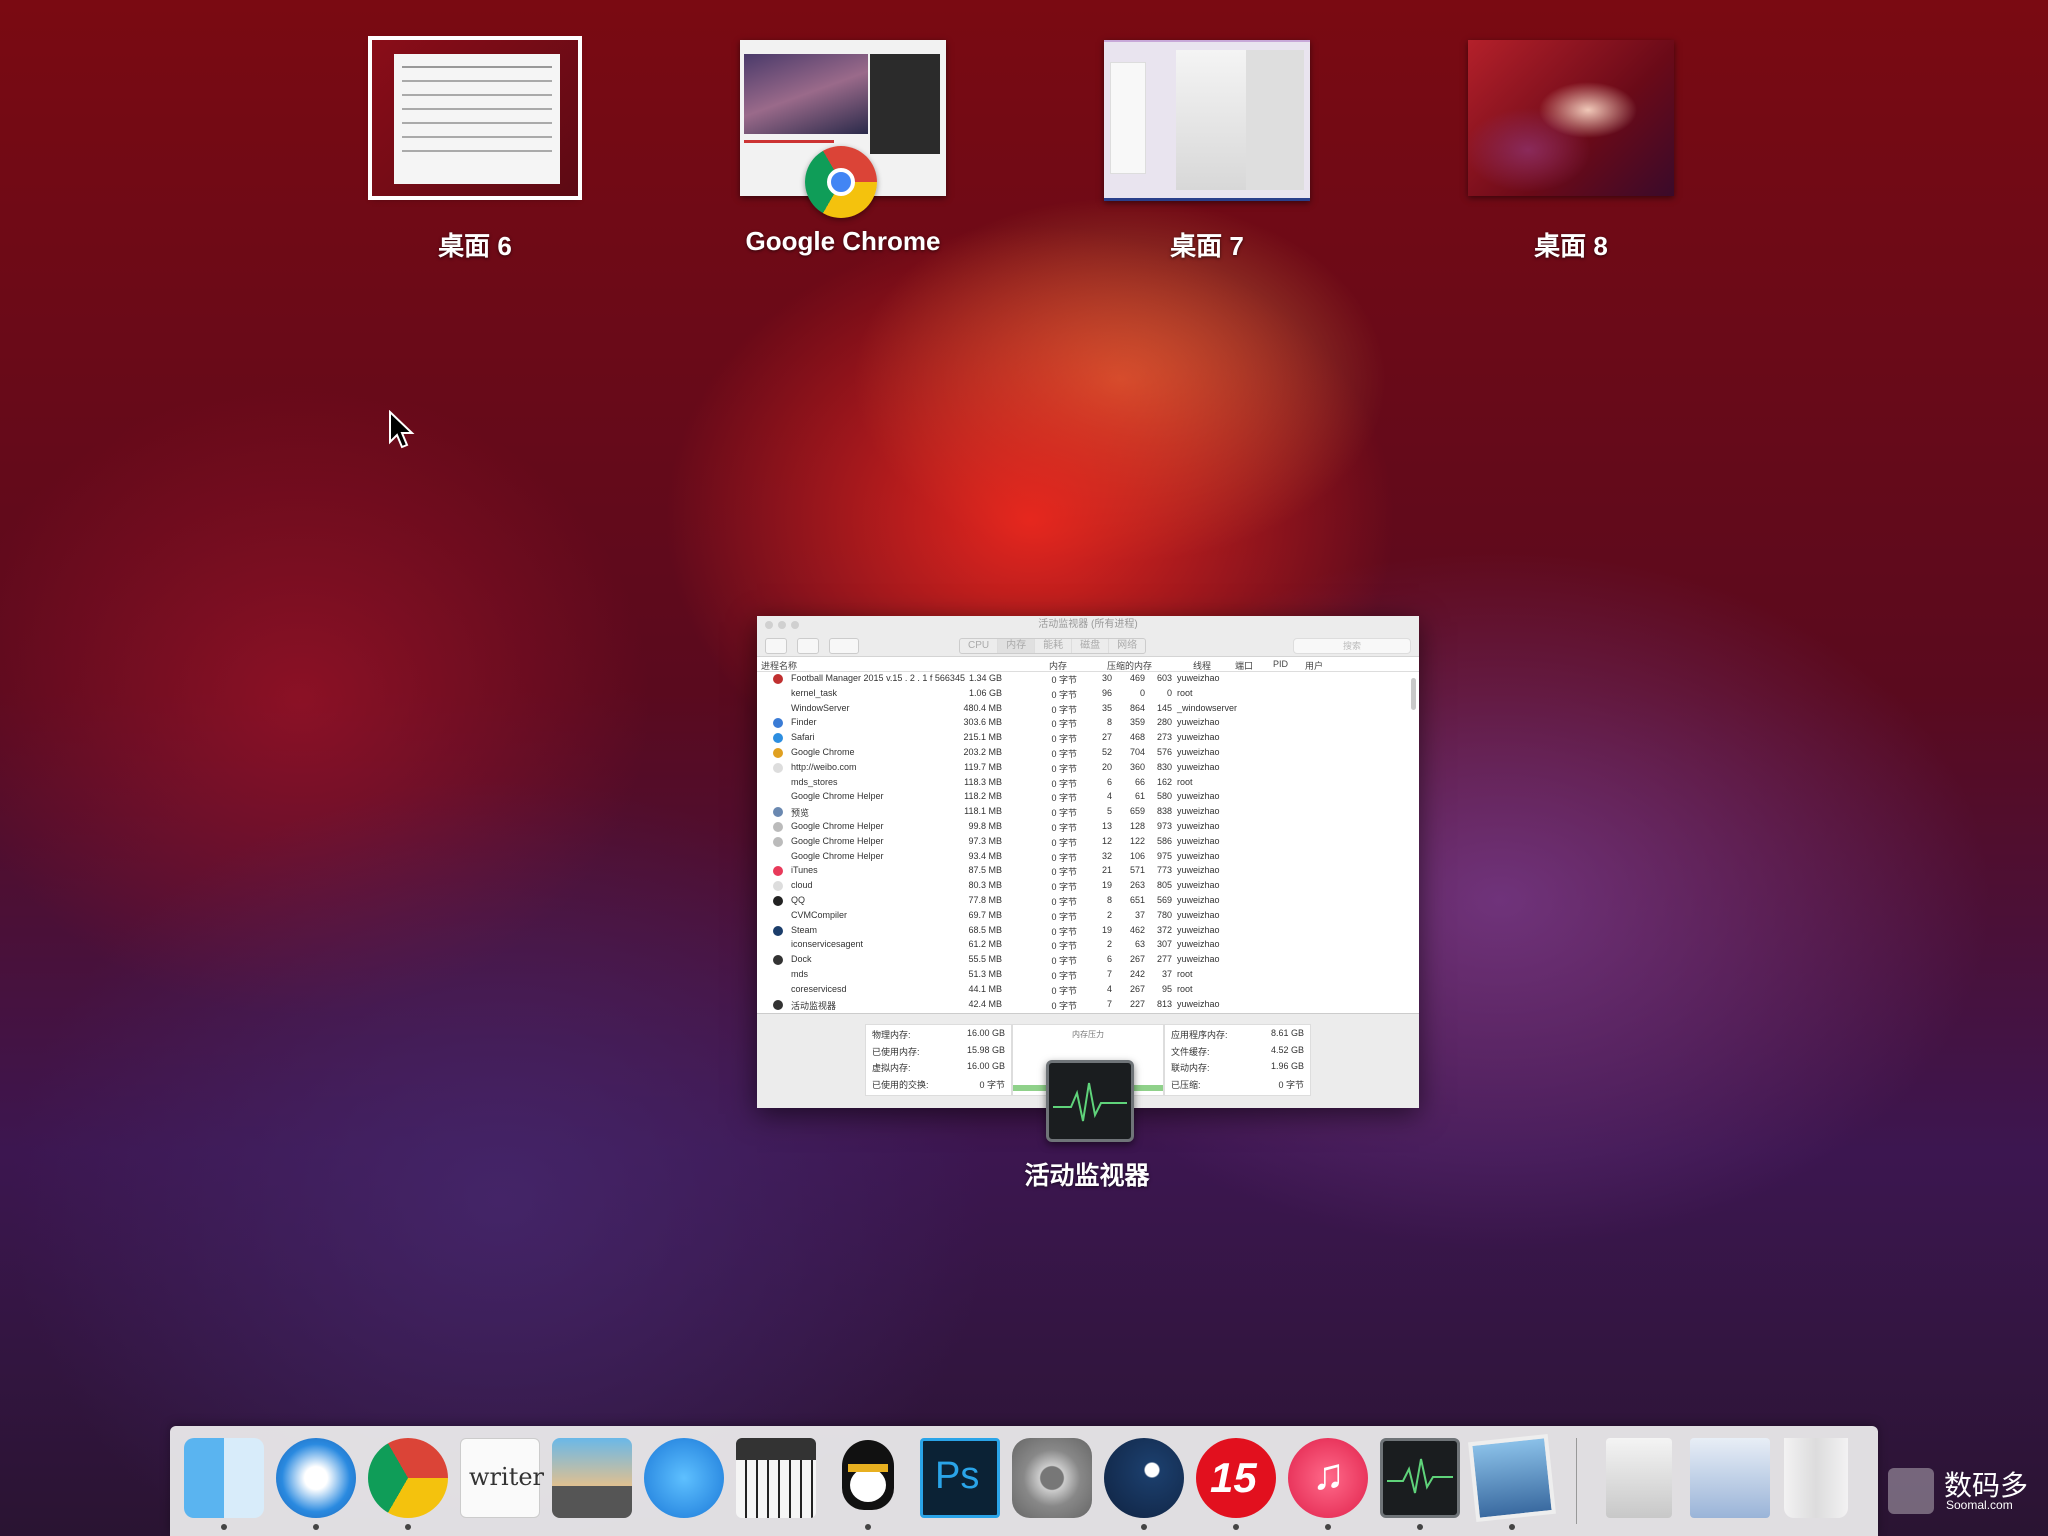 This screenshot has height=1536, width=2048. Describe the element at coordinates (779, 665) in the screenshot. I see `col-process-name: 进程名称` at that location.